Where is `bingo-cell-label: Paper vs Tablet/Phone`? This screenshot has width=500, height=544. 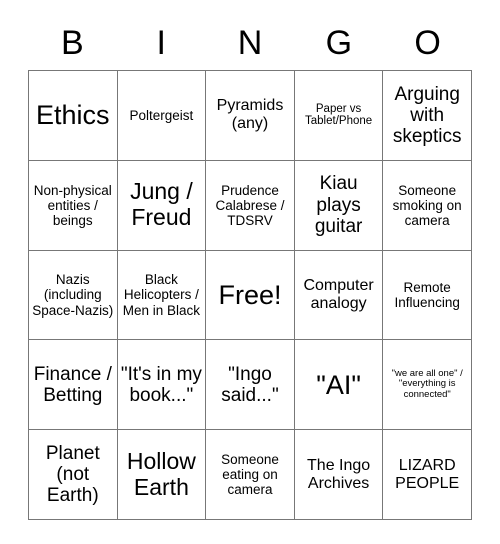 bingo-cell-label: Paper vs Tablet/Phone is located at coordinates (339, 115).